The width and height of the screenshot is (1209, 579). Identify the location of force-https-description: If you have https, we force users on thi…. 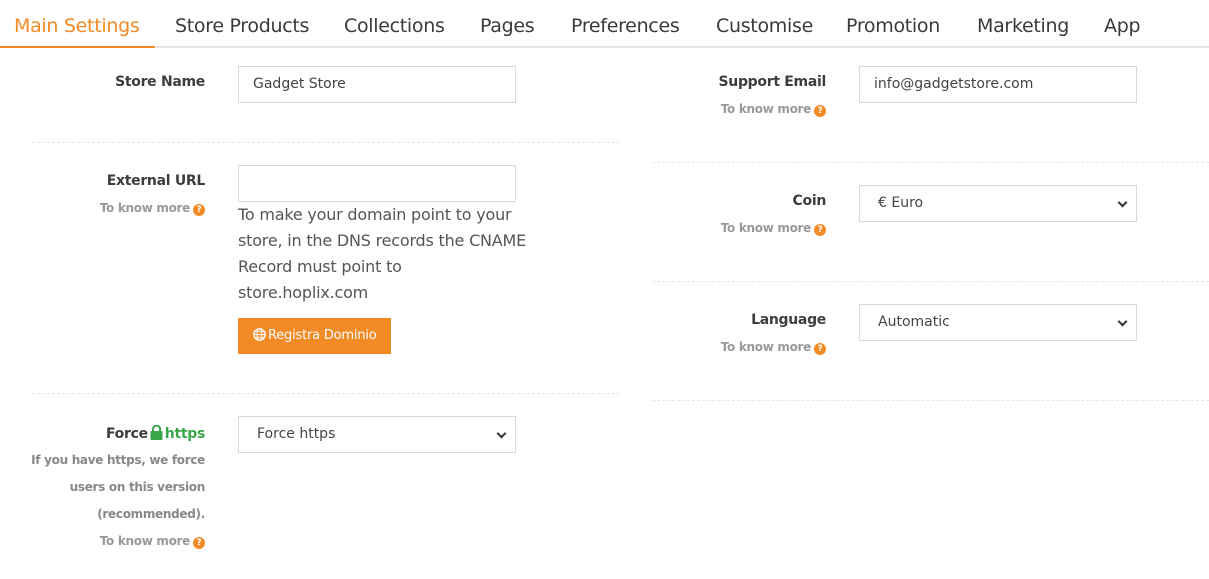
(118, 487).